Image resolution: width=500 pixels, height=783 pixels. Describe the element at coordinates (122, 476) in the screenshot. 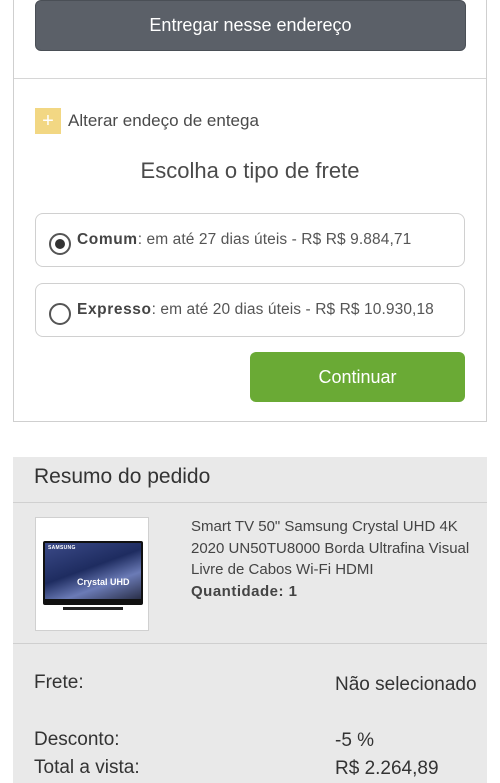

I see `order-summary-title: Resumo do pedido` at that location.